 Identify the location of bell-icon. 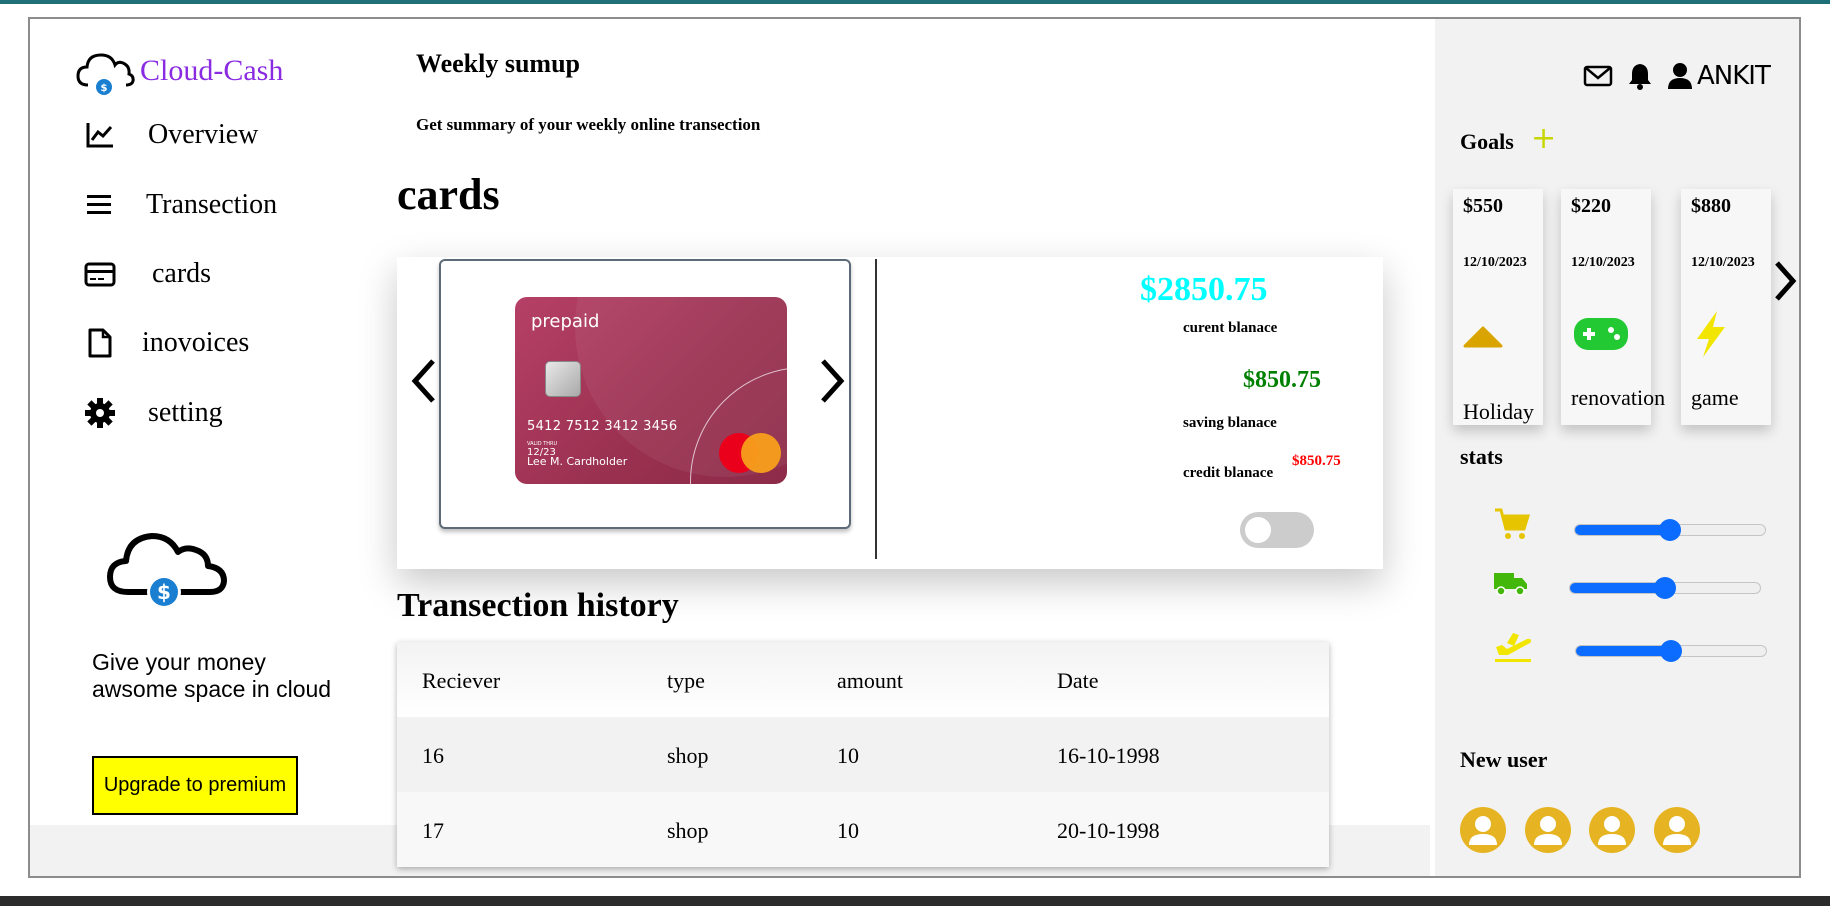
(1640, 76).